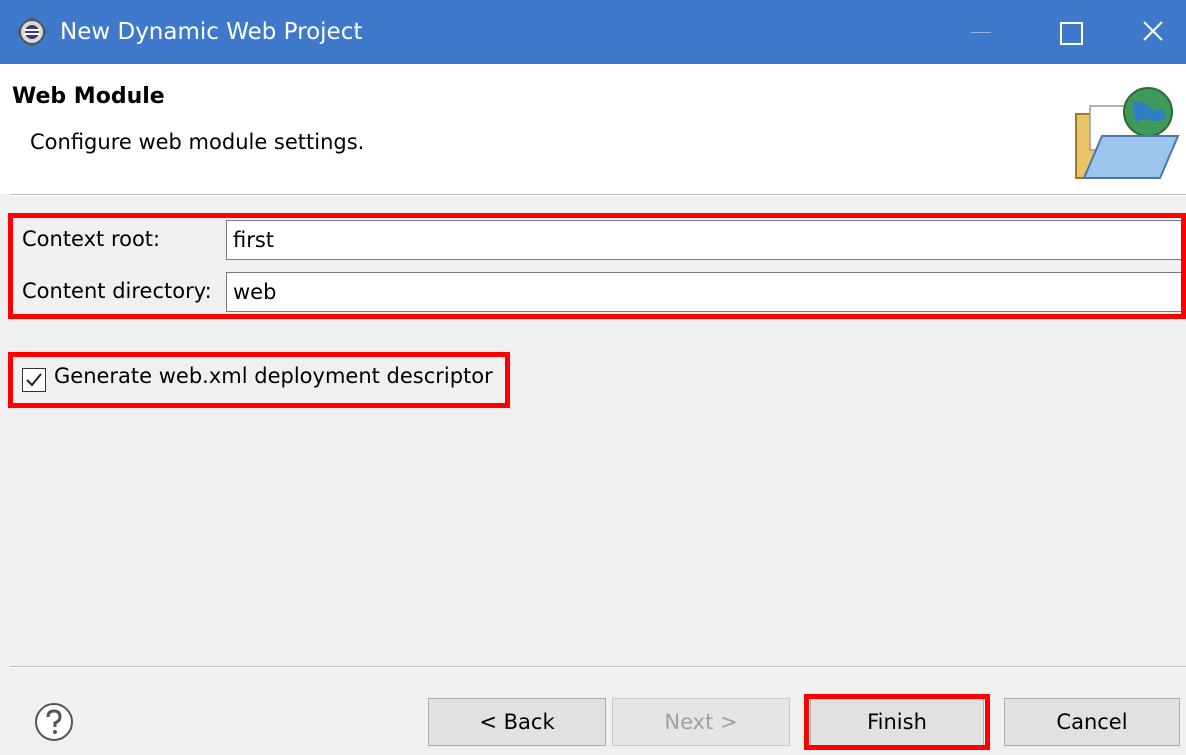 The image size is (1186, 755). What do you see at coordinates (593, 32) in the screenshot?
I see `title-bar: New Dynamic Web Project` at bounding box center [593, 32].